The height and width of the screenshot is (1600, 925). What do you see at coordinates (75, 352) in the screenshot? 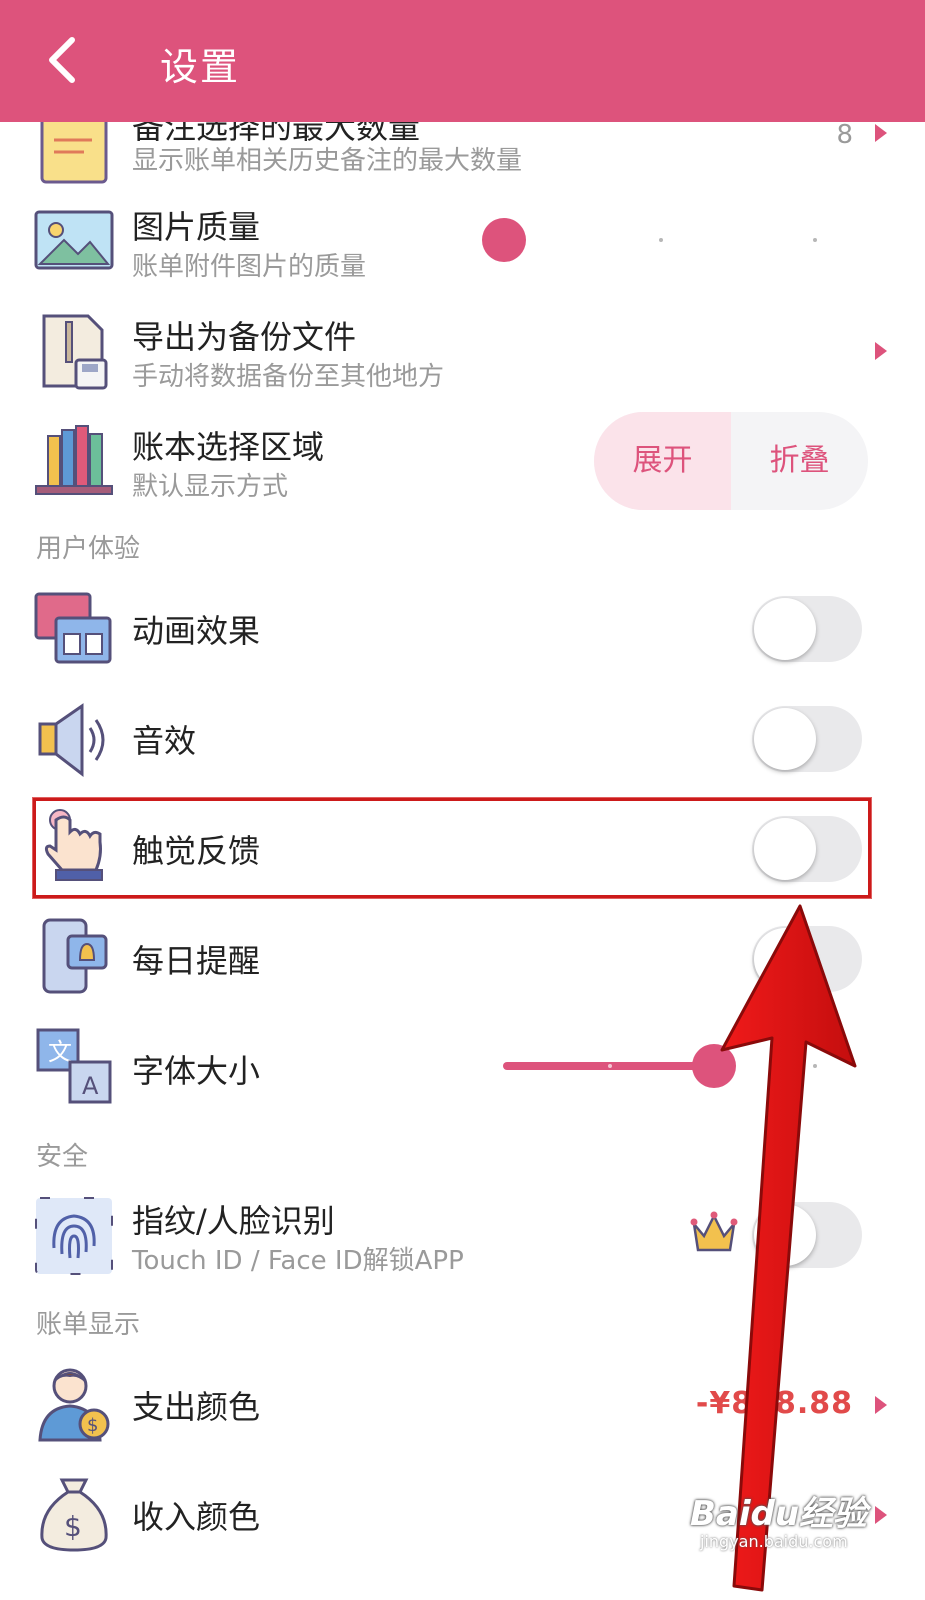
I see `backup-file-icon` at bounding box center [75, 352].